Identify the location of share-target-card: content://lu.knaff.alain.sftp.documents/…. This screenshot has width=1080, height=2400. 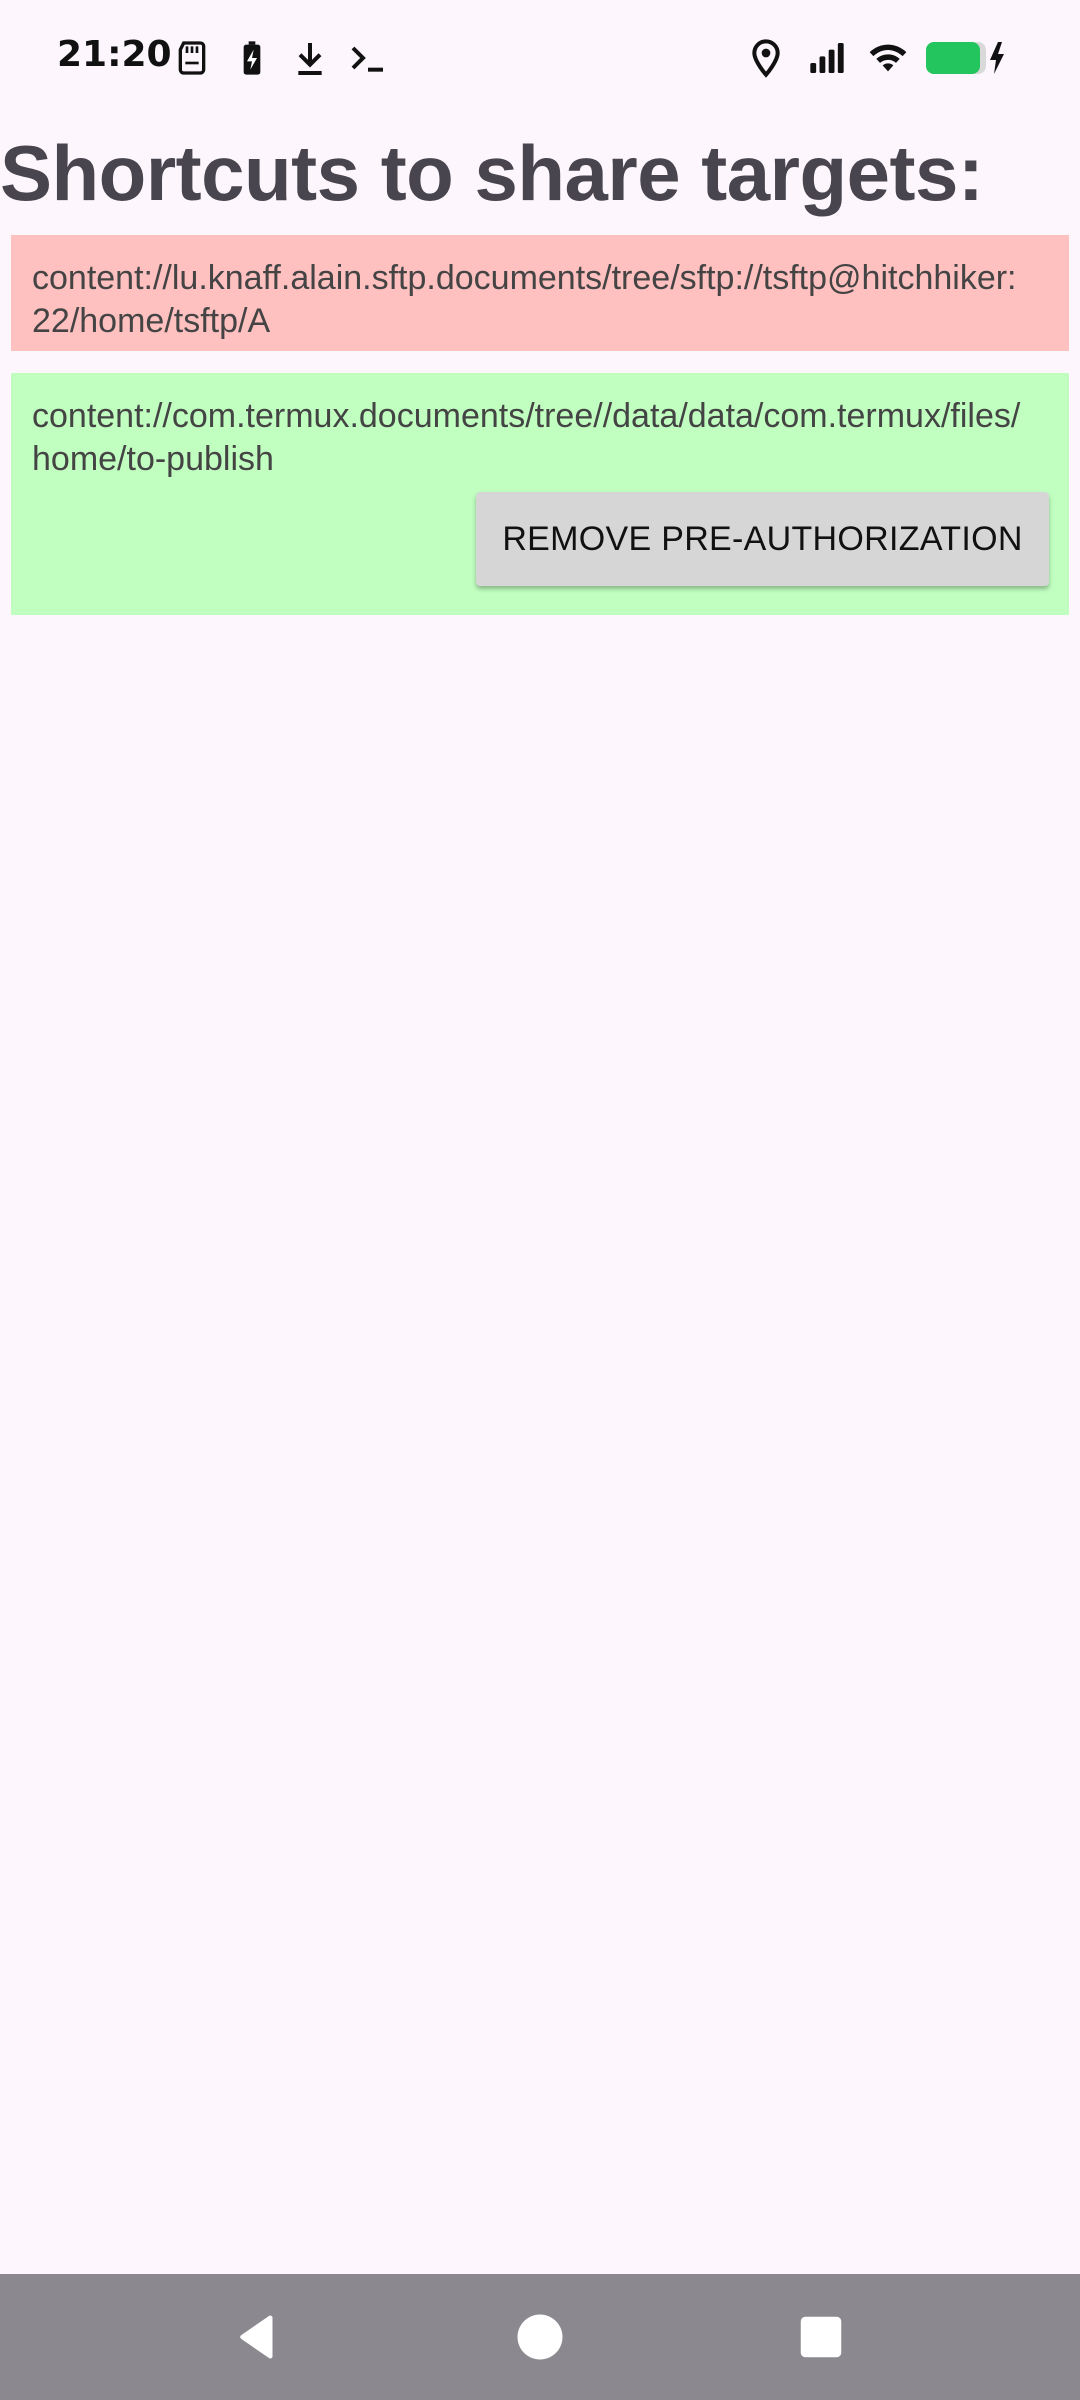
(540, 293).